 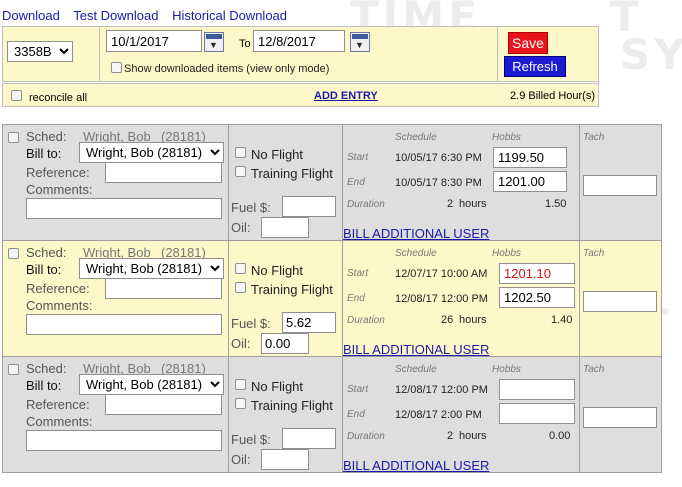 I want to click on refresh-button: Refresh, so click(x=535, y=66).